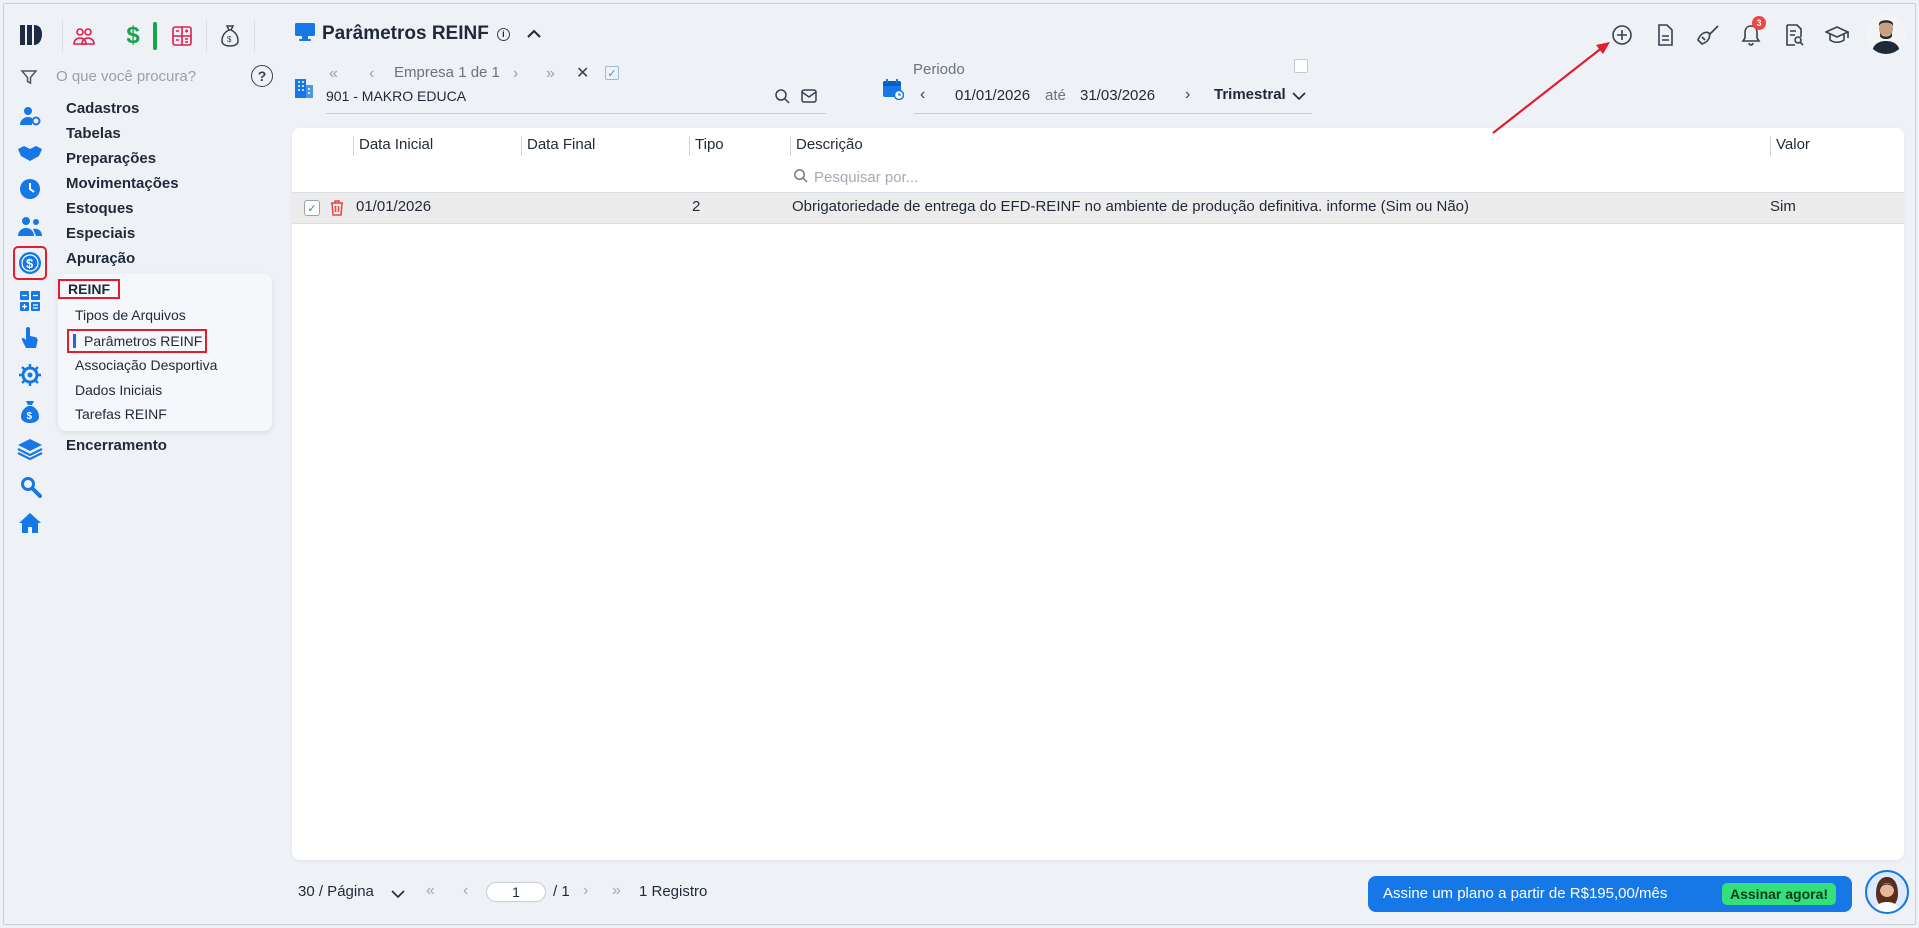  What do you see at coordinates (809, 98) in the screenshot?
I see `mail-icon` at bounding box center [809, 98].